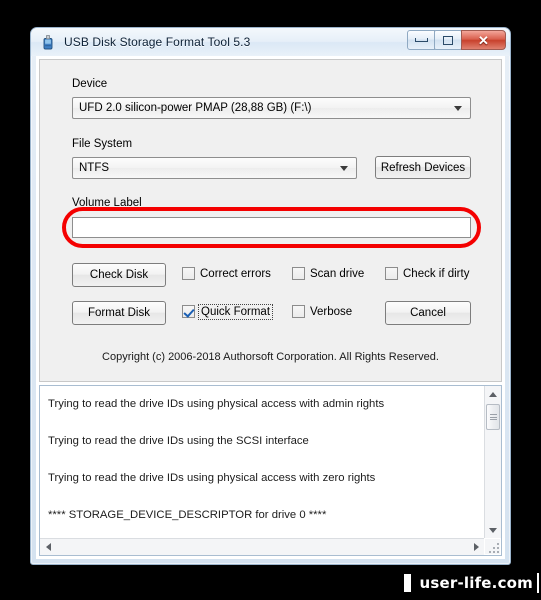 This screenshot has height=600, width=541. I want to click on title-bar: USB Disk Storage Format Tool 5.3 ✕, so click(270, 42).